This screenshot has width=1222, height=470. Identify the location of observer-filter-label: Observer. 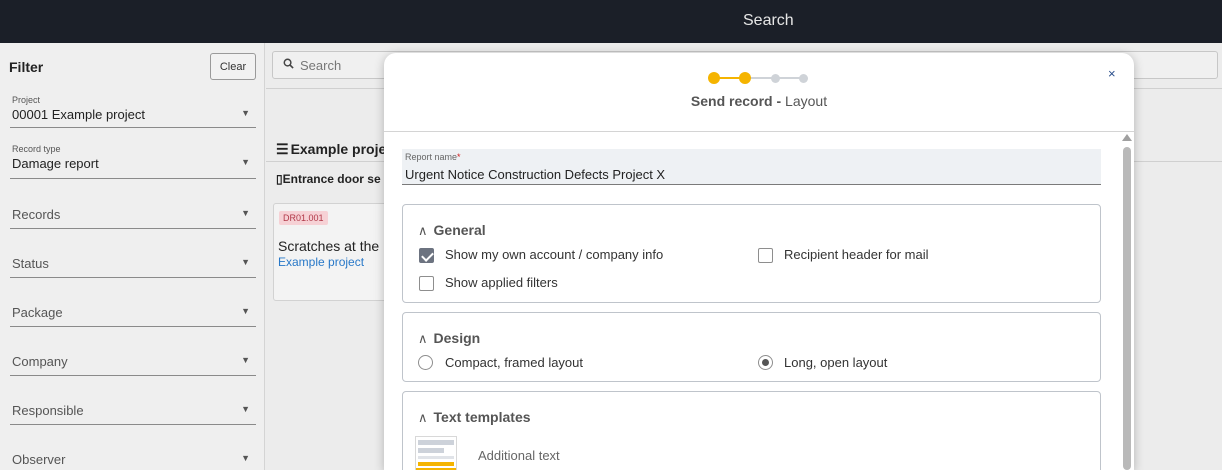
(39, 459).